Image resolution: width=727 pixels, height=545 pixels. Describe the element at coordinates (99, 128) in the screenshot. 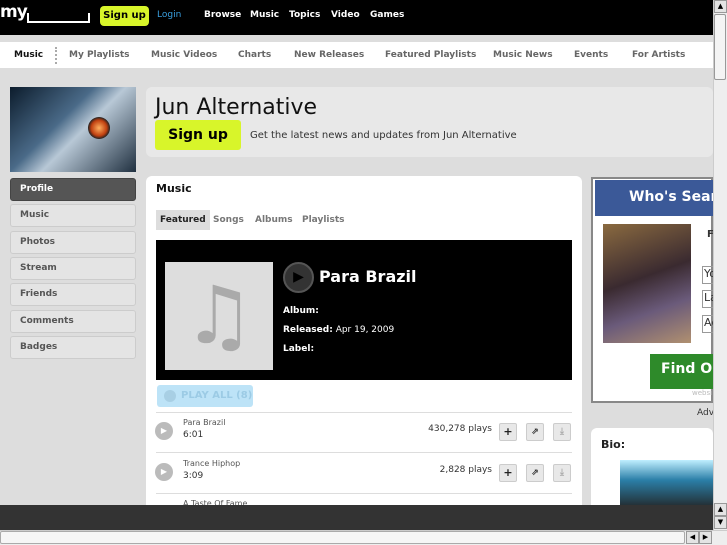

I see `profile-image-eye` at that location.